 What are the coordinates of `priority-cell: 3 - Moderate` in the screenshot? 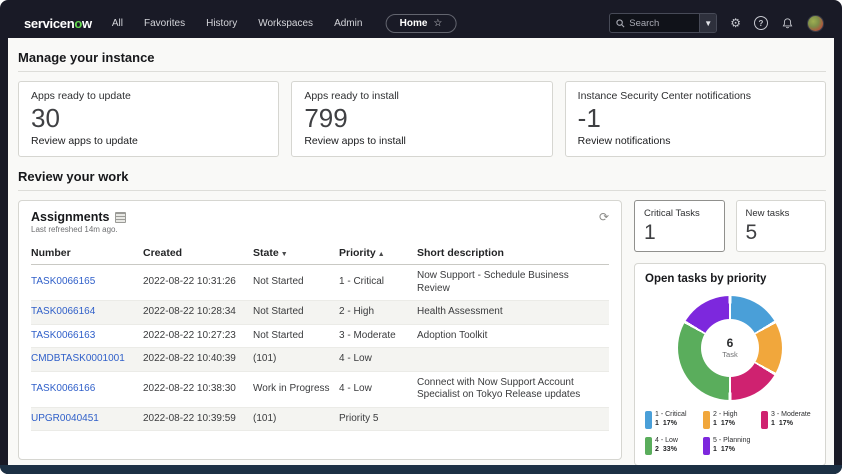 It's located at (367, 335).